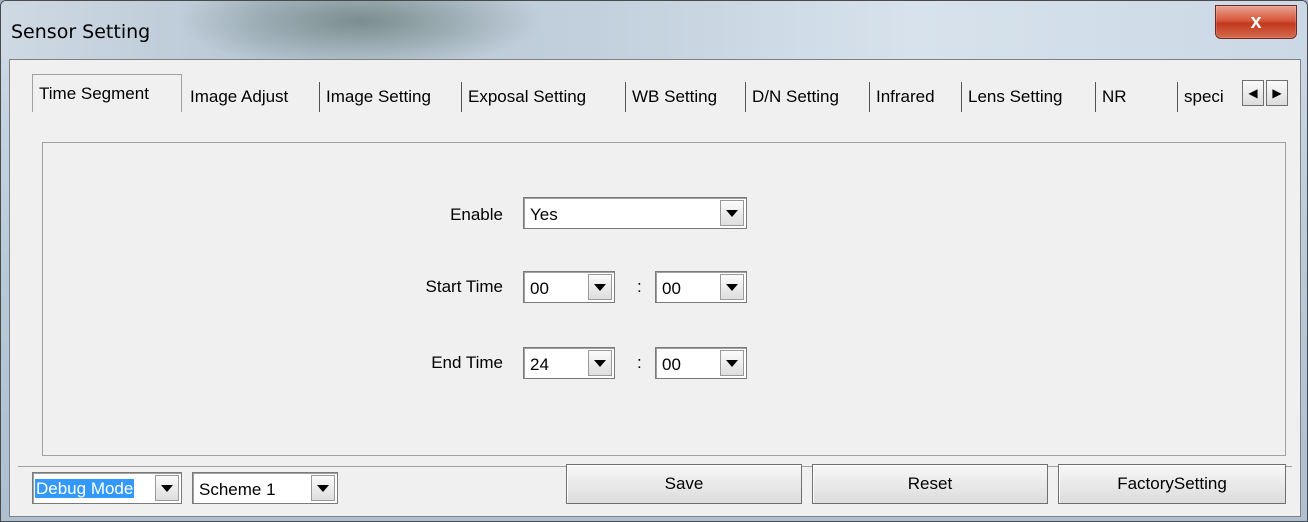 The width and height of the screenshot is (1308, 522). I want to click on close-button: x, so click(1256, 22).